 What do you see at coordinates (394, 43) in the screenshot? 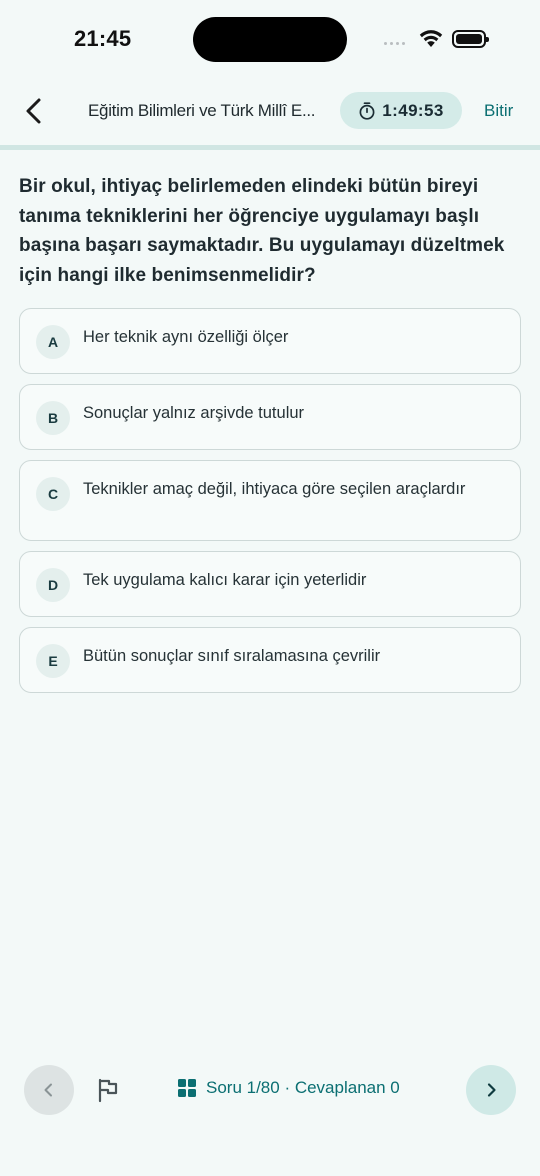
I see `signal-icon` at bounding box center [394, 43].